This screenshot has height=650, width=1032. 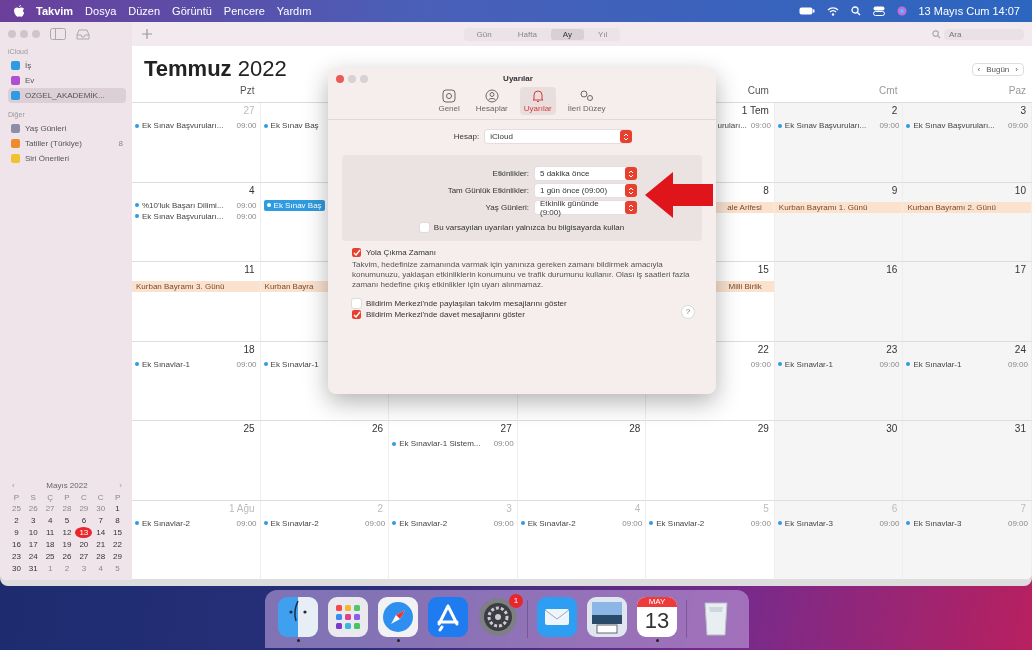 What do you see at coordinates (838, 207) in the screenshot?
I see `all-day-event: Kurban Bayramı 1. Günü` at bounding box center [838, 207].